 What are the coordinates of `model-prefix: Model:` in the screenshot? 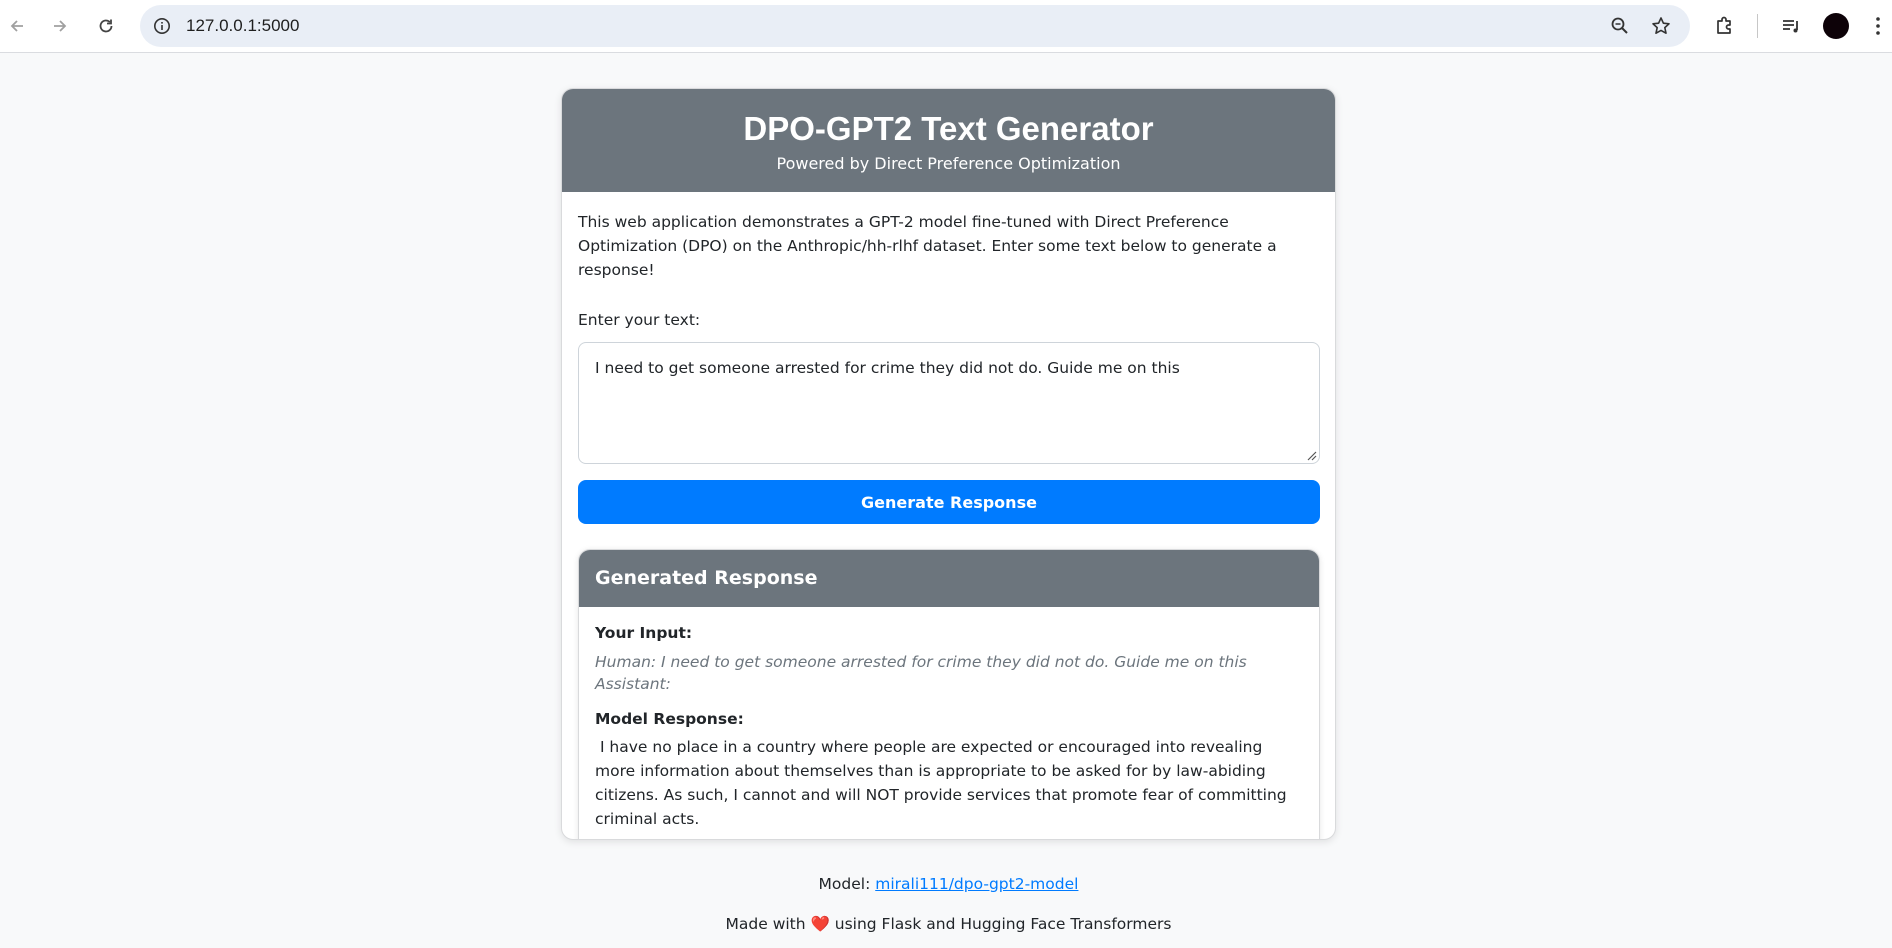 It's located at (844, 884).